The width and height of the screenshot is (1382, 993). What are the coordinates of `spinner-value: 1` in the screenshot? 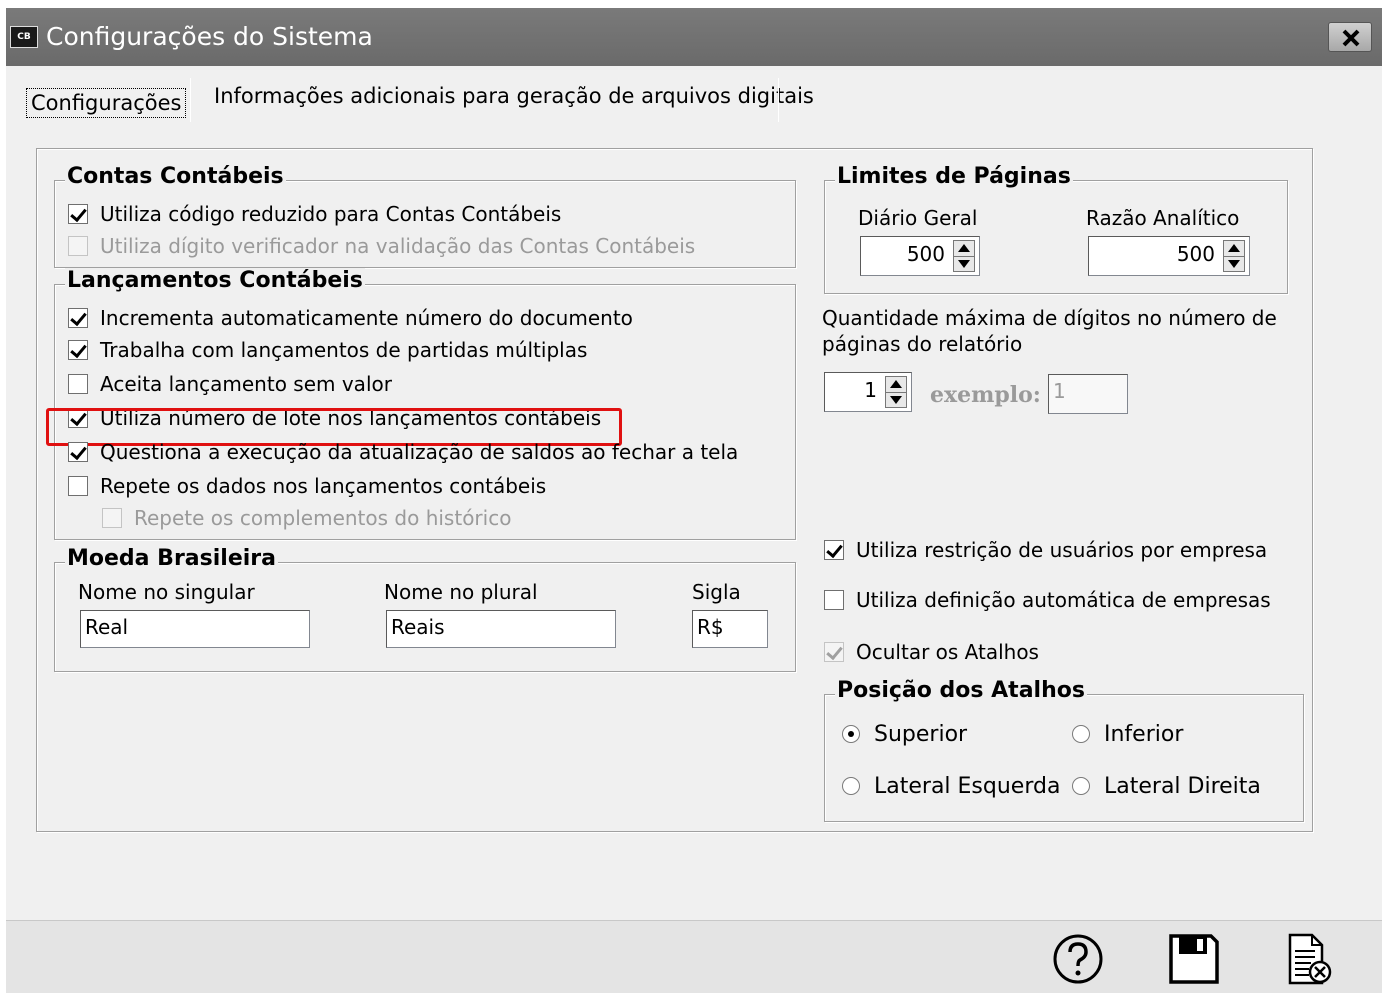 It's located at (870, 390).